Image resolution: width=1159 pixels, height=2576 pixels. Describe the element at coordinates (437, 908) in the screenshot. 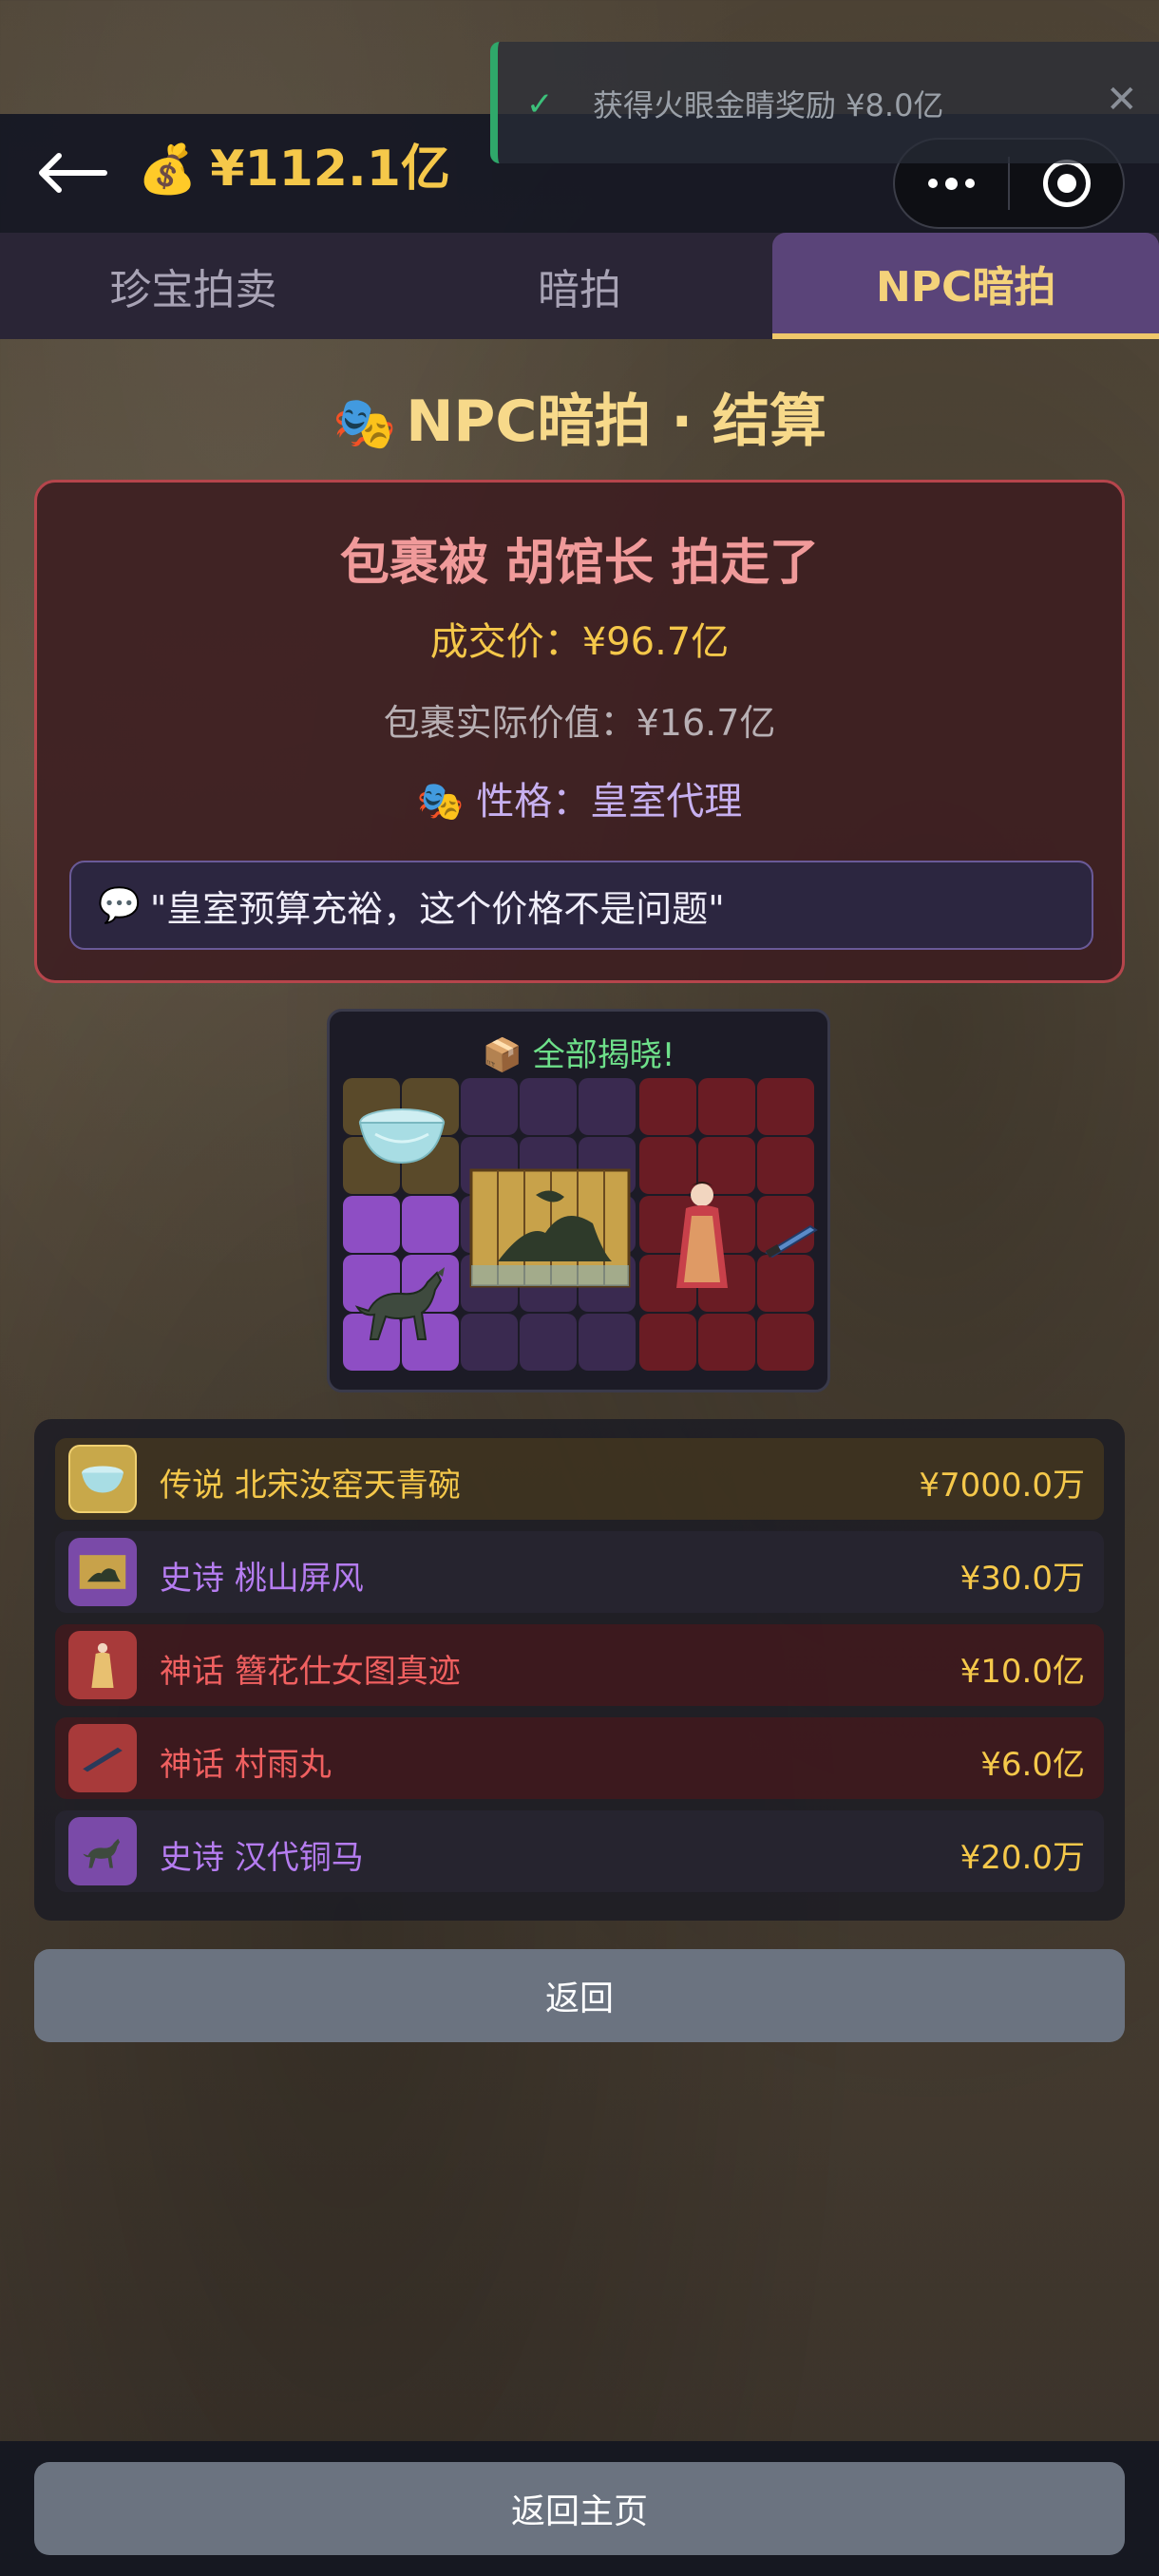

I see `quote-text: "皇室预算充裕，这个价格不是问题"` at that location.